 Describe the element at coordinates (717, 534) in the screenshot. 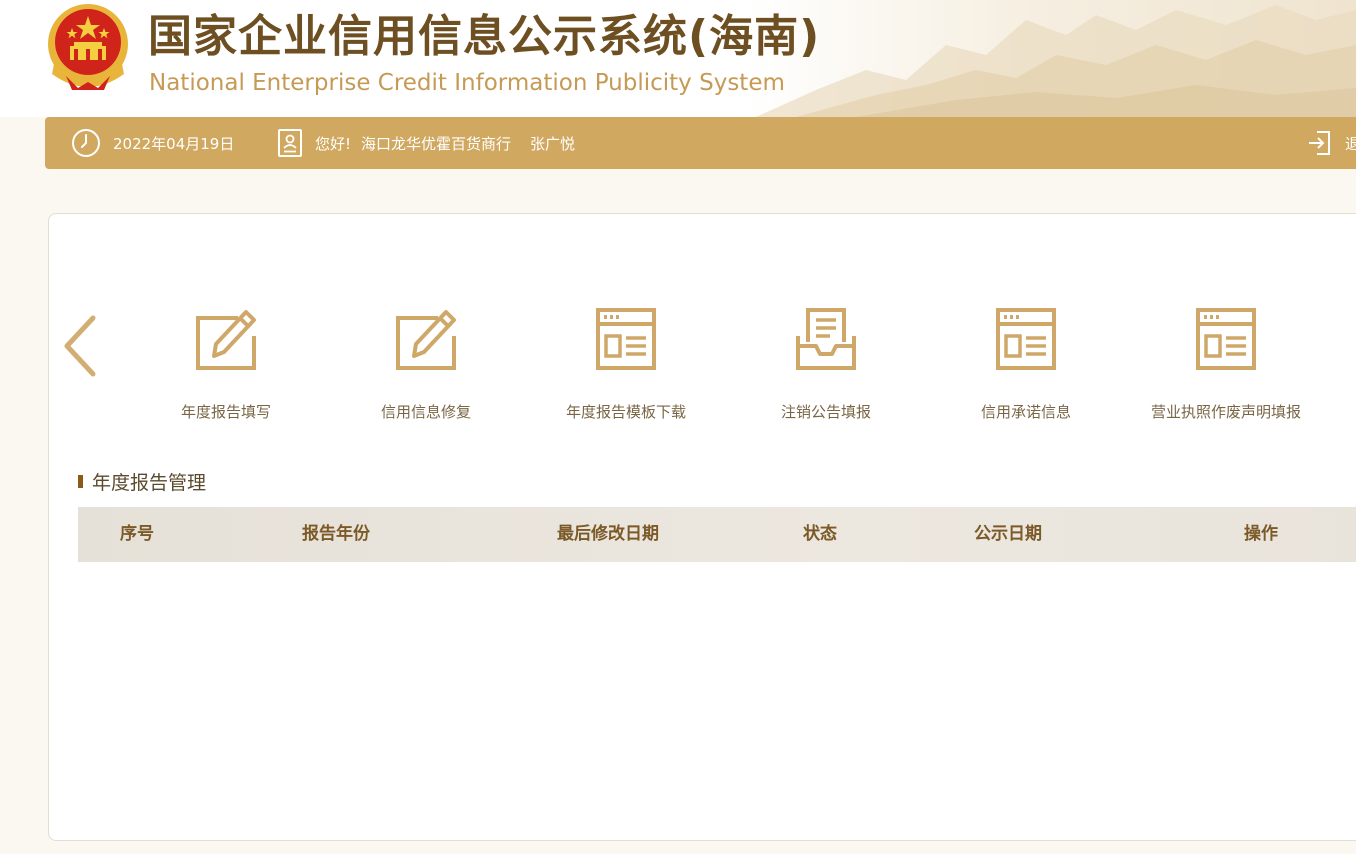

I see `report-table-header: 序号 报告年份 最后修改日期 状态 公示日期 操作` at that location.